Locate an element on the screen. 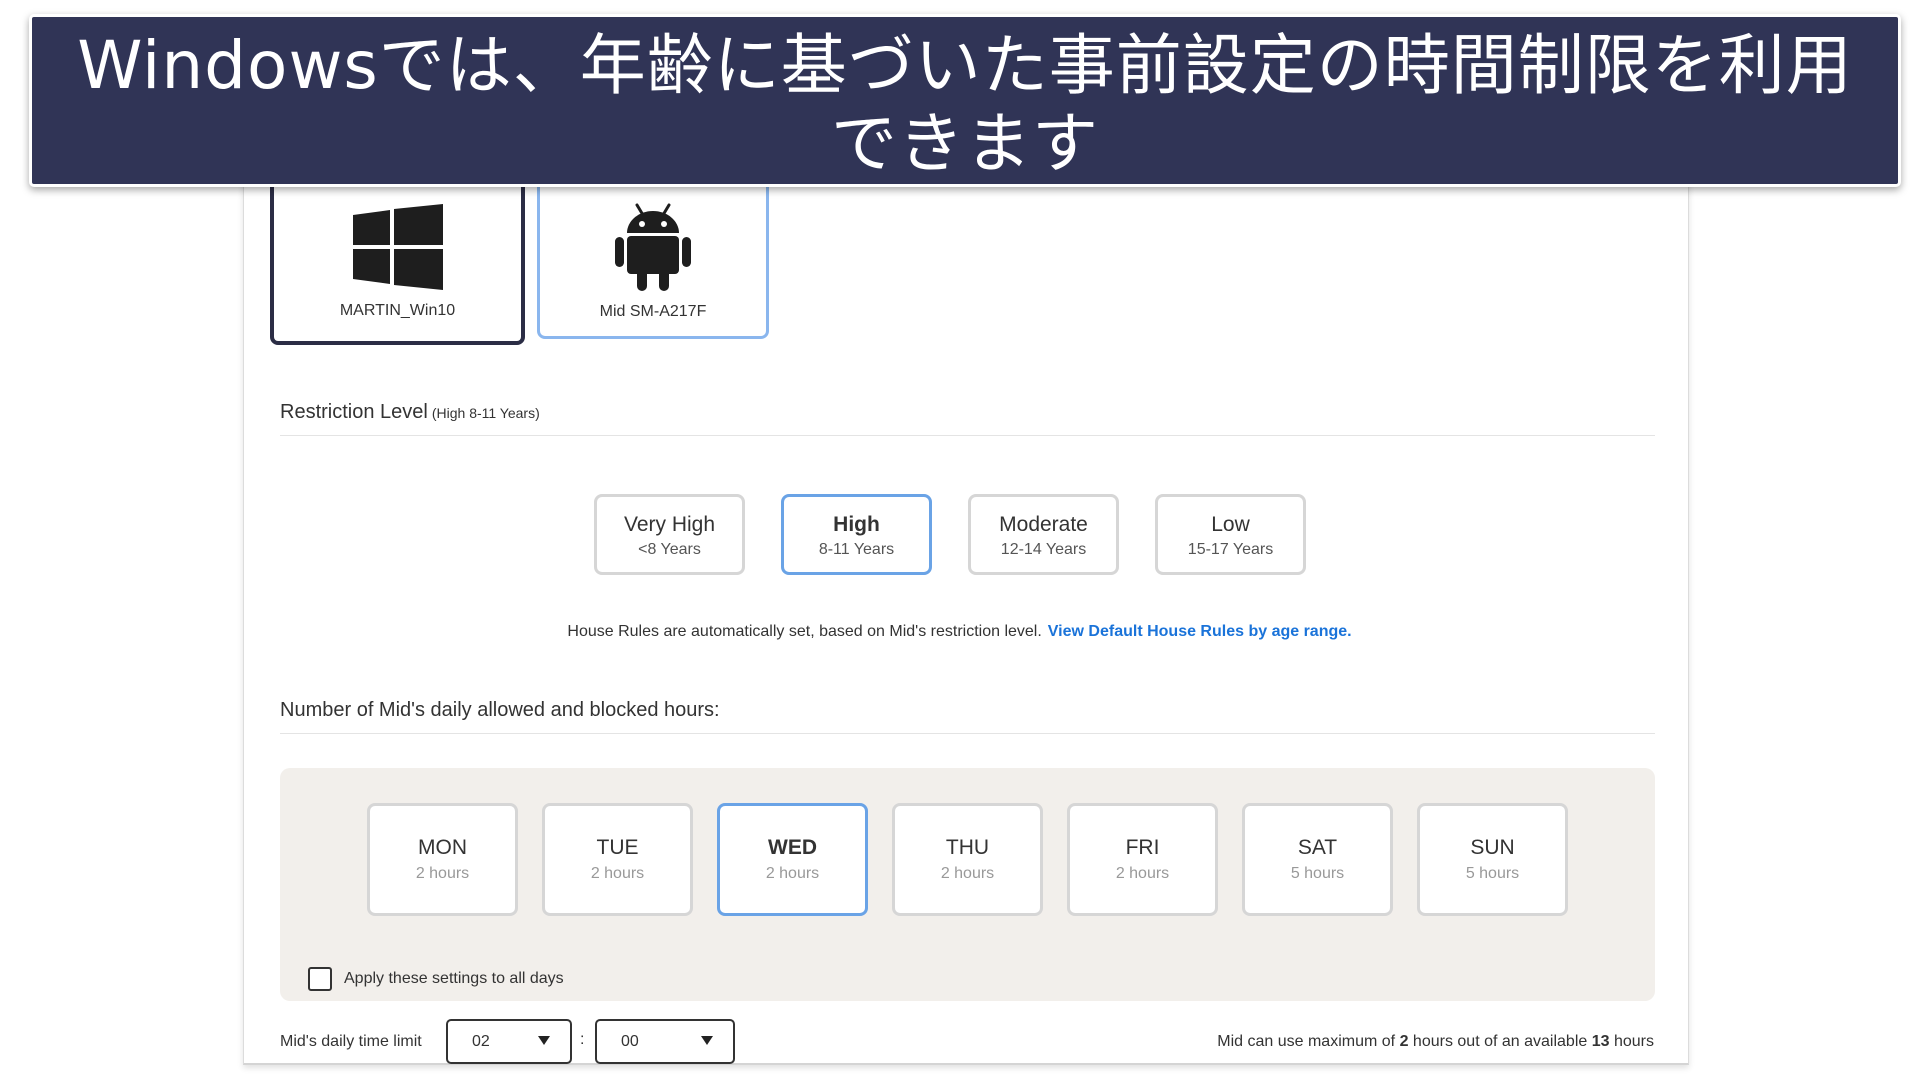  day-fri-button: FRI 2 hours is located at coordinates (1142, 859).